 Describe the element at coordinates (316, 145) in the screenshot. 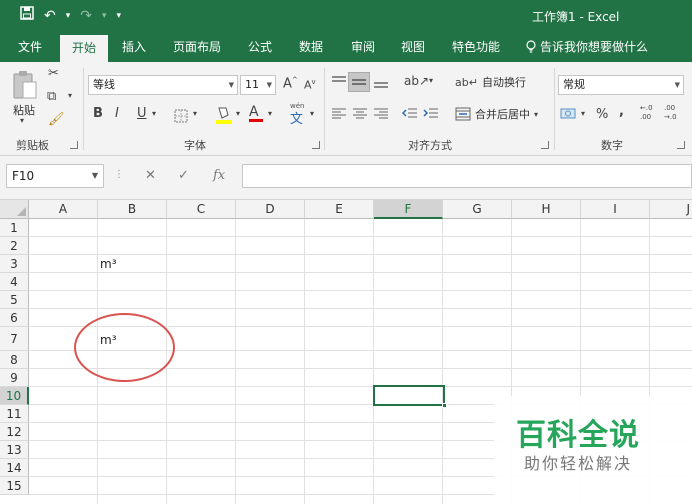

I see `font-launcher-icon` at that location.